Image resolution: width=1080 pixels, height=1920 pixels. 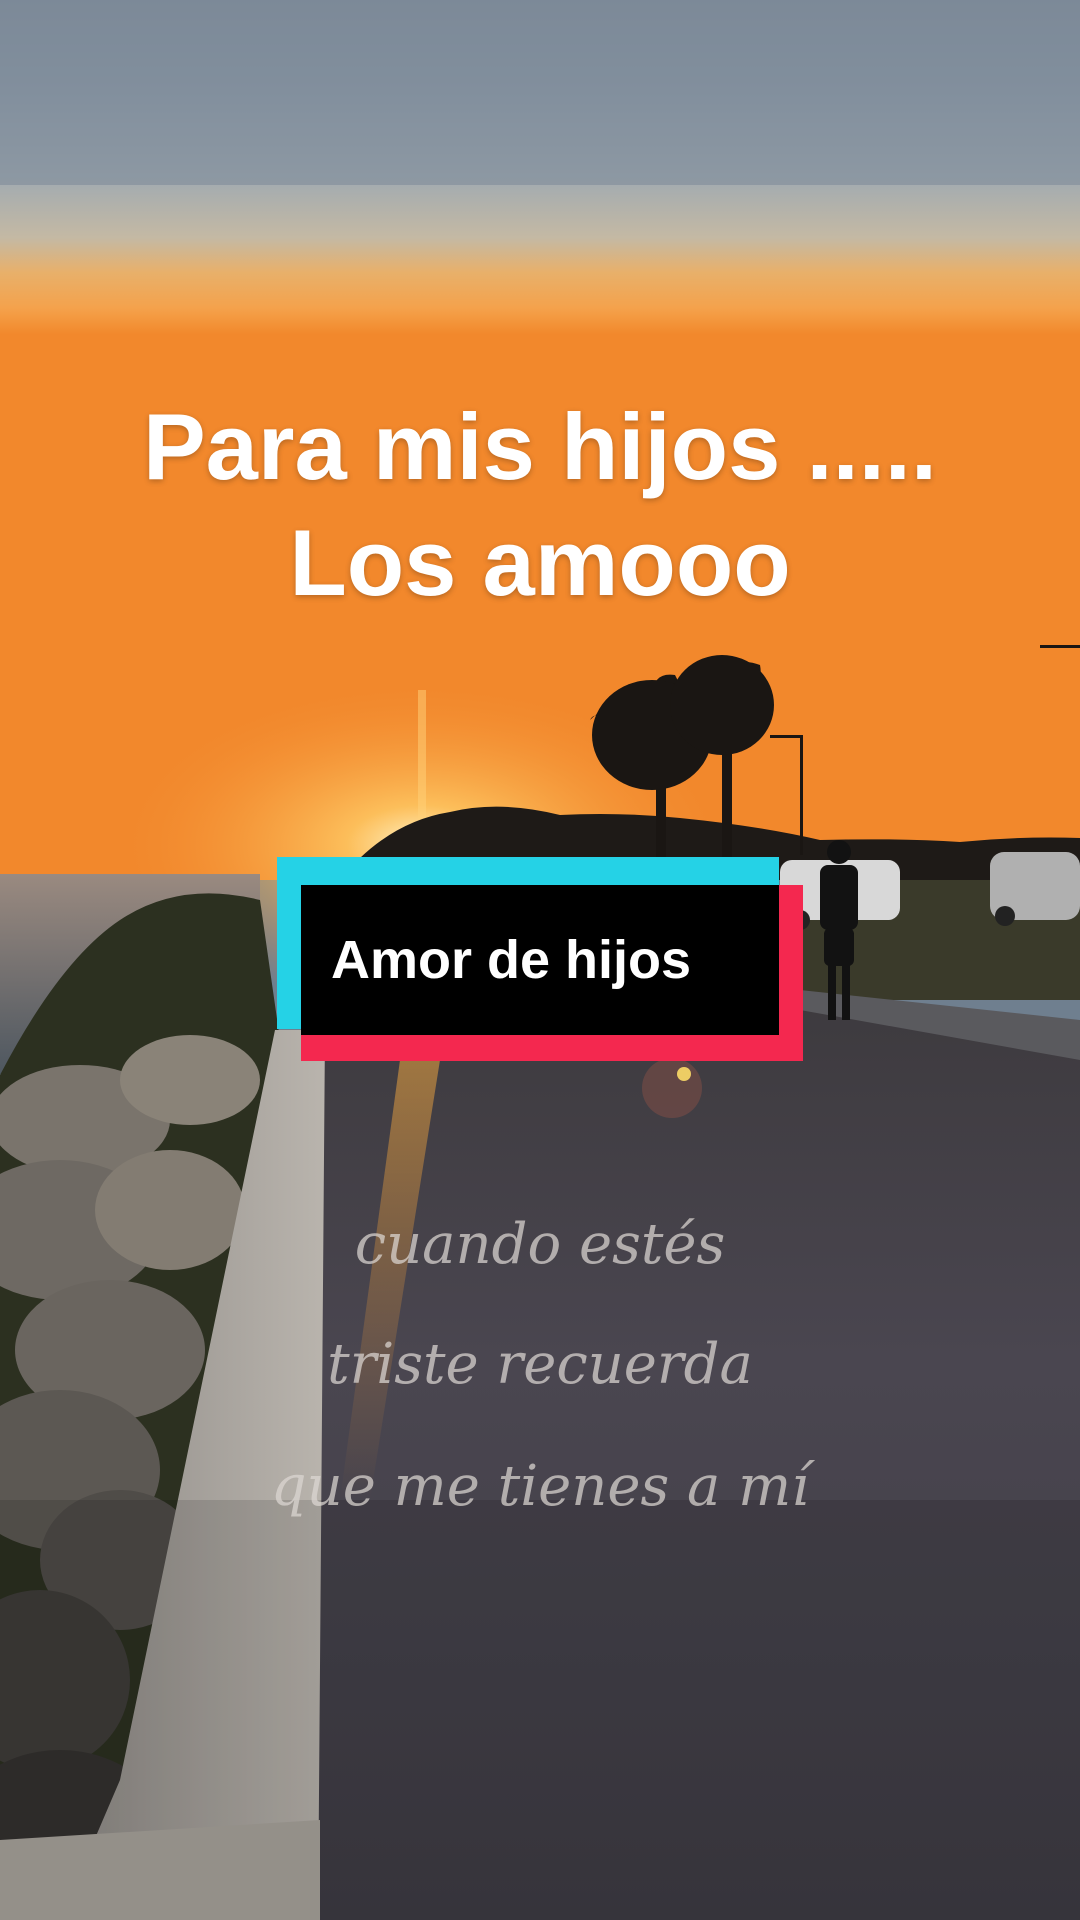 I want to click on title-line-2: Los amooo, so click(x=540, y=562).